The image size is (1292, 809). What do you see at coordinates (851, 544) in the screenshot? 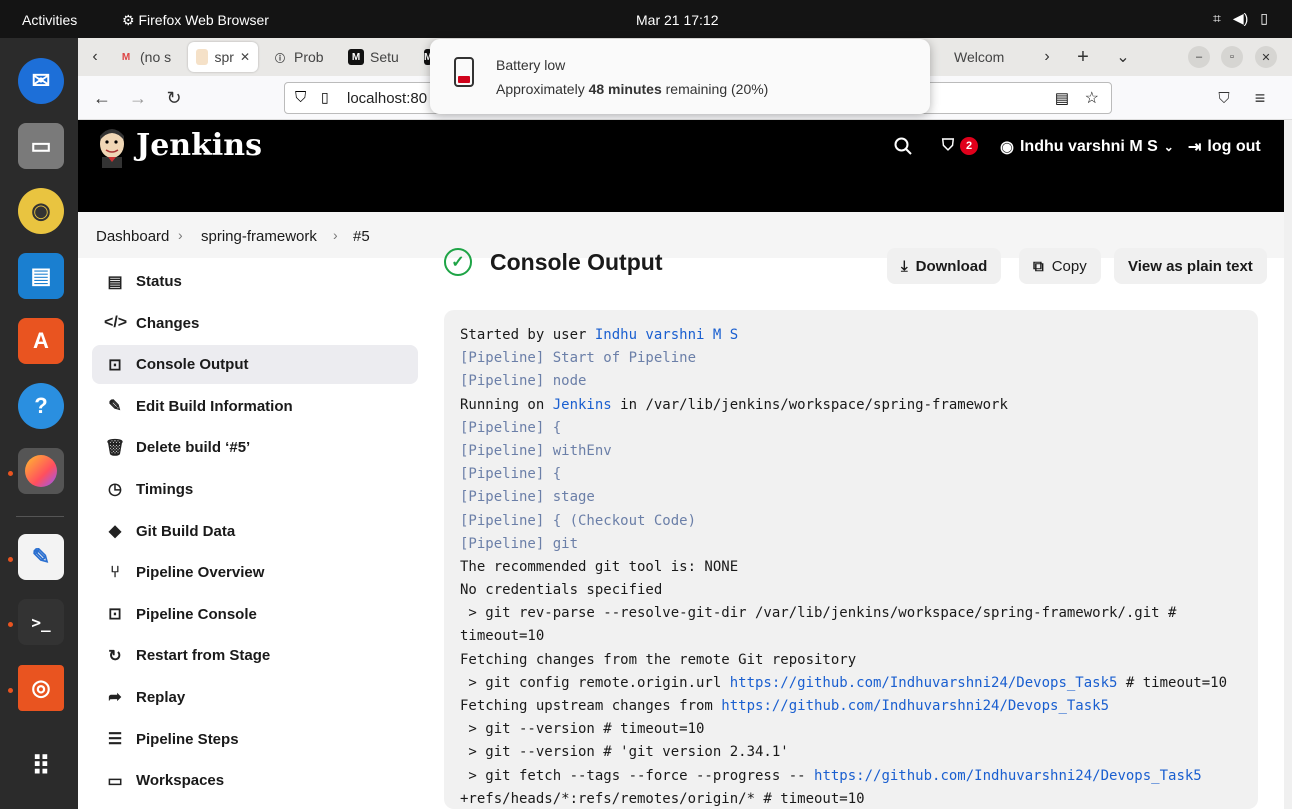
I see `console-line: [Pipeline] git` at bounding box center [851, 544].